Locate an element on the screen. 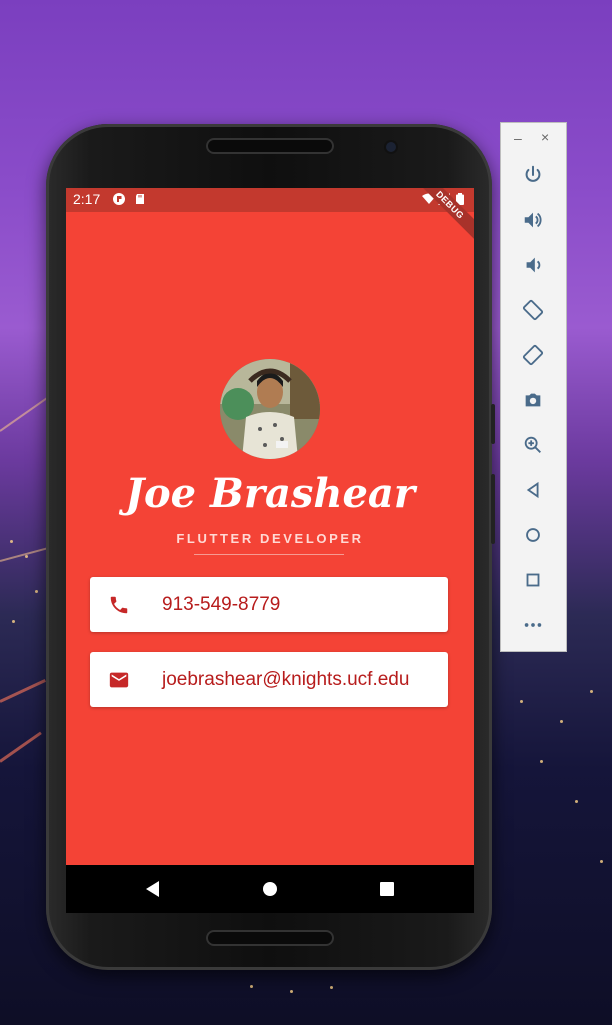  email-address: joebrashear@knights.ucf.edu is located at coordinates (286, 679).